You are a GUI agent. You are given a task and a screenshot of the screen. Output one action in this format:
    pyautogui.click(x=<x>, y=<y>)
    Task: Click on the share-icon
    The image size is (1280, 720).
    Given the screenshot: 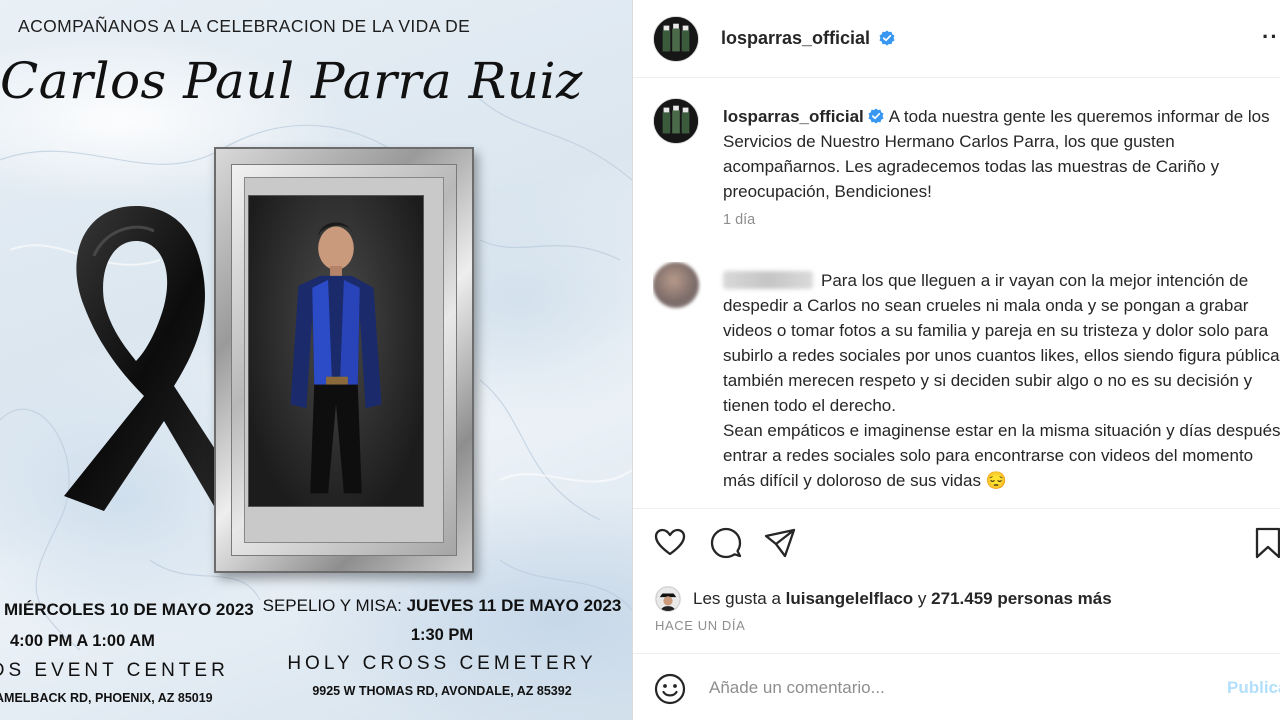 What is the action you would take?
    pyautogui.click(x=780, y=543)
    